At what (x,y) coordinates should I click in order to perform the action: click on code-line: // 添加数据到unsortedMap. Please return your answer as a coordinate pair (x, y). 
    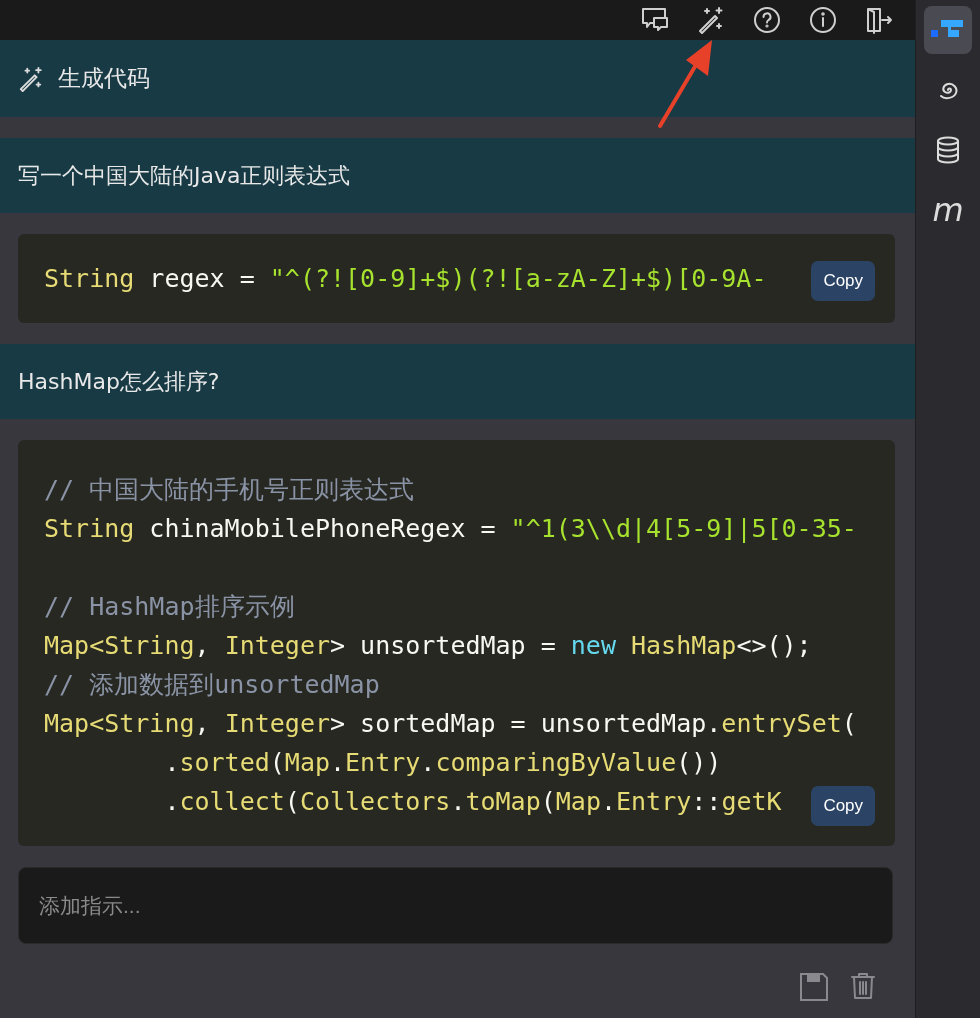
    Looking at the image, I should click on (212, 685).